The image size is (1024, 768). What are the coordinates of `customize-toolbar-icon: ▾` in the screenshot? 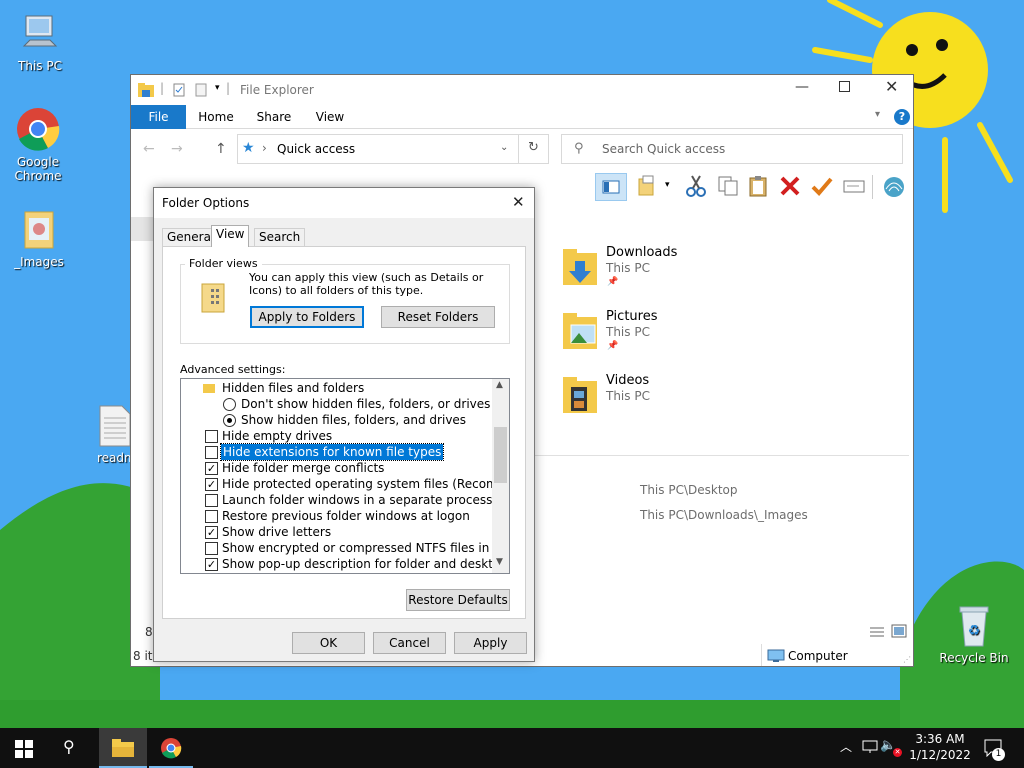 It's located at (217, 88).